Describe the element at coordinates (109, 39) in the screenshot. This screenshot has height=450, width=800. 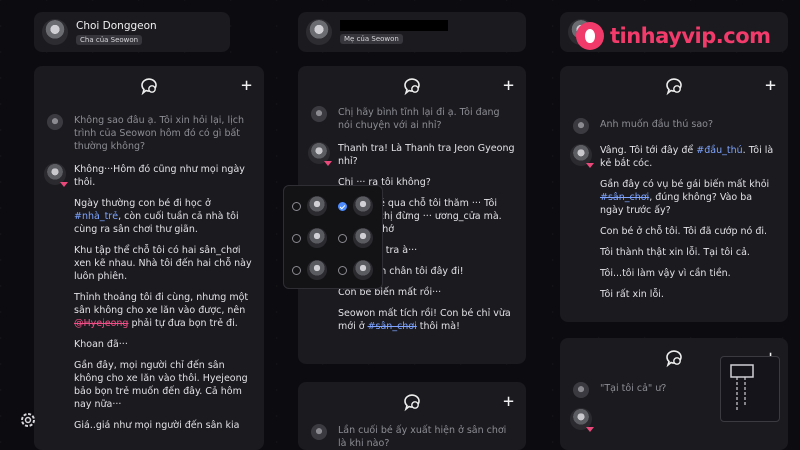
I see `character-role-badge: Cha của Seowon` at that location.